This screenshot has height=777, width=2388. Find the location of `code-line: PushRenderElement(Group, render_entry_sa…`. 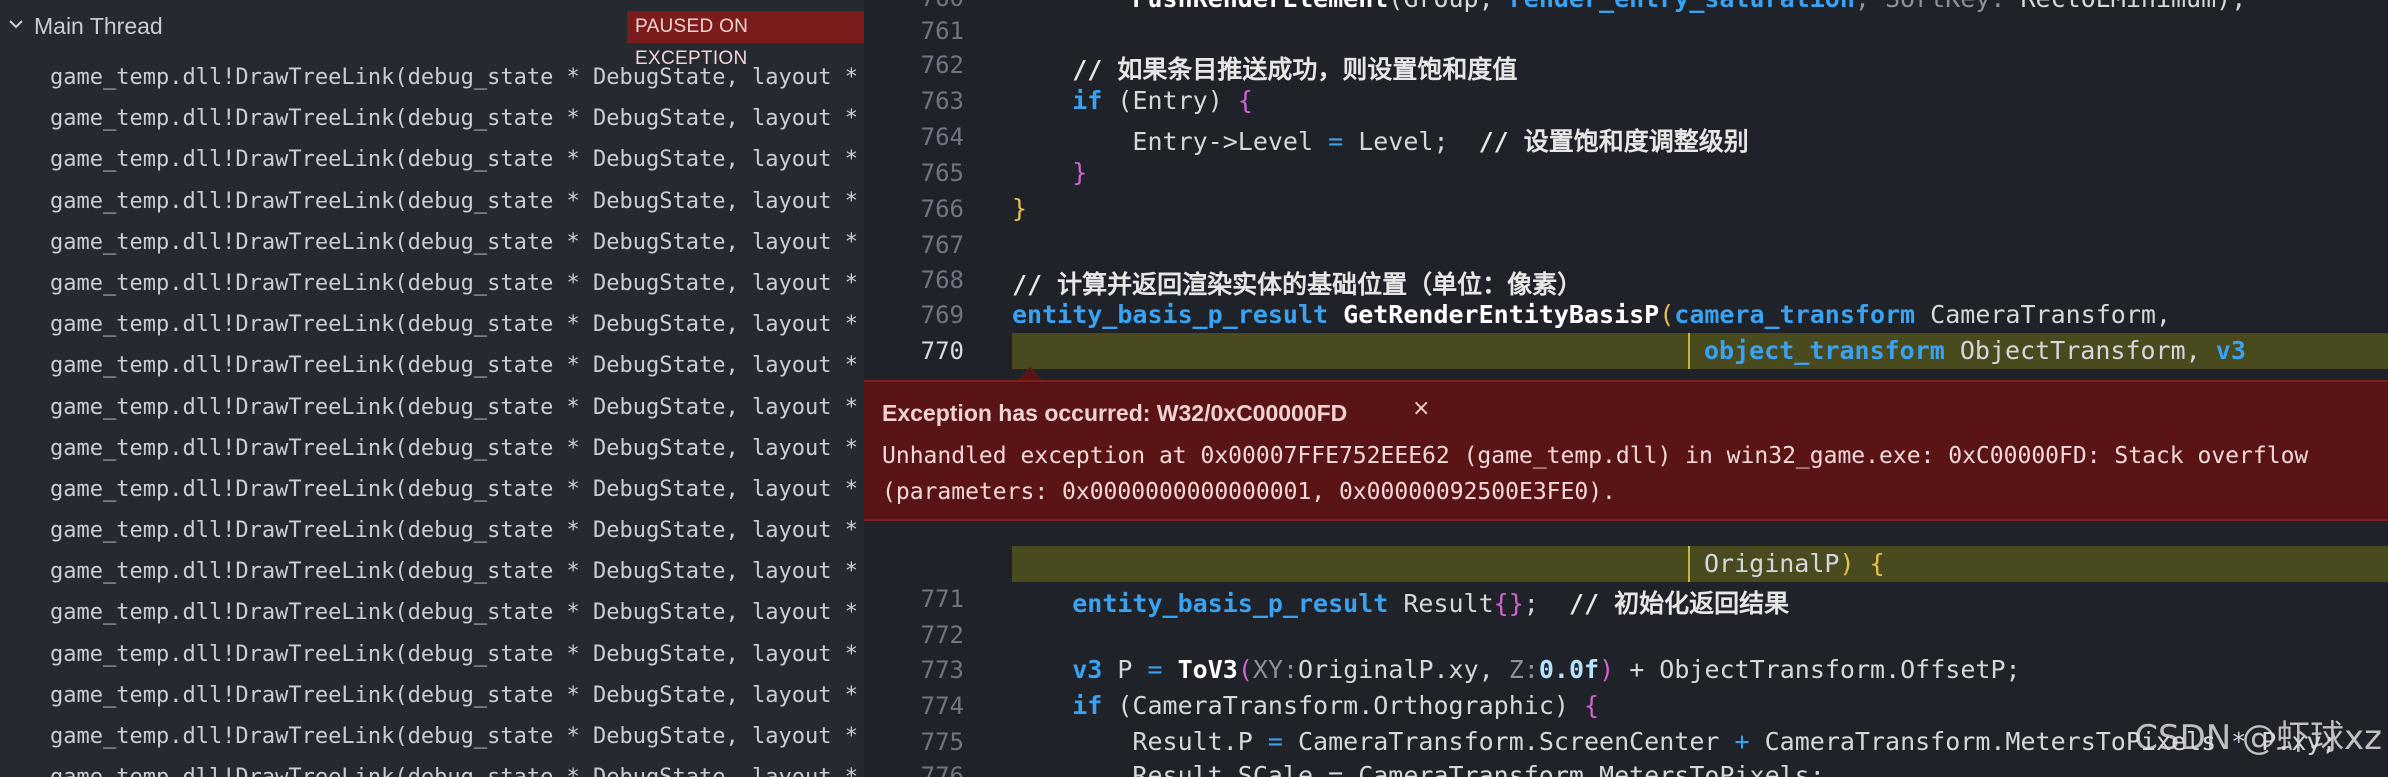

code-line: PushRenderElement(Group, render_entry_sa… is located at coordinates (1629, 6).